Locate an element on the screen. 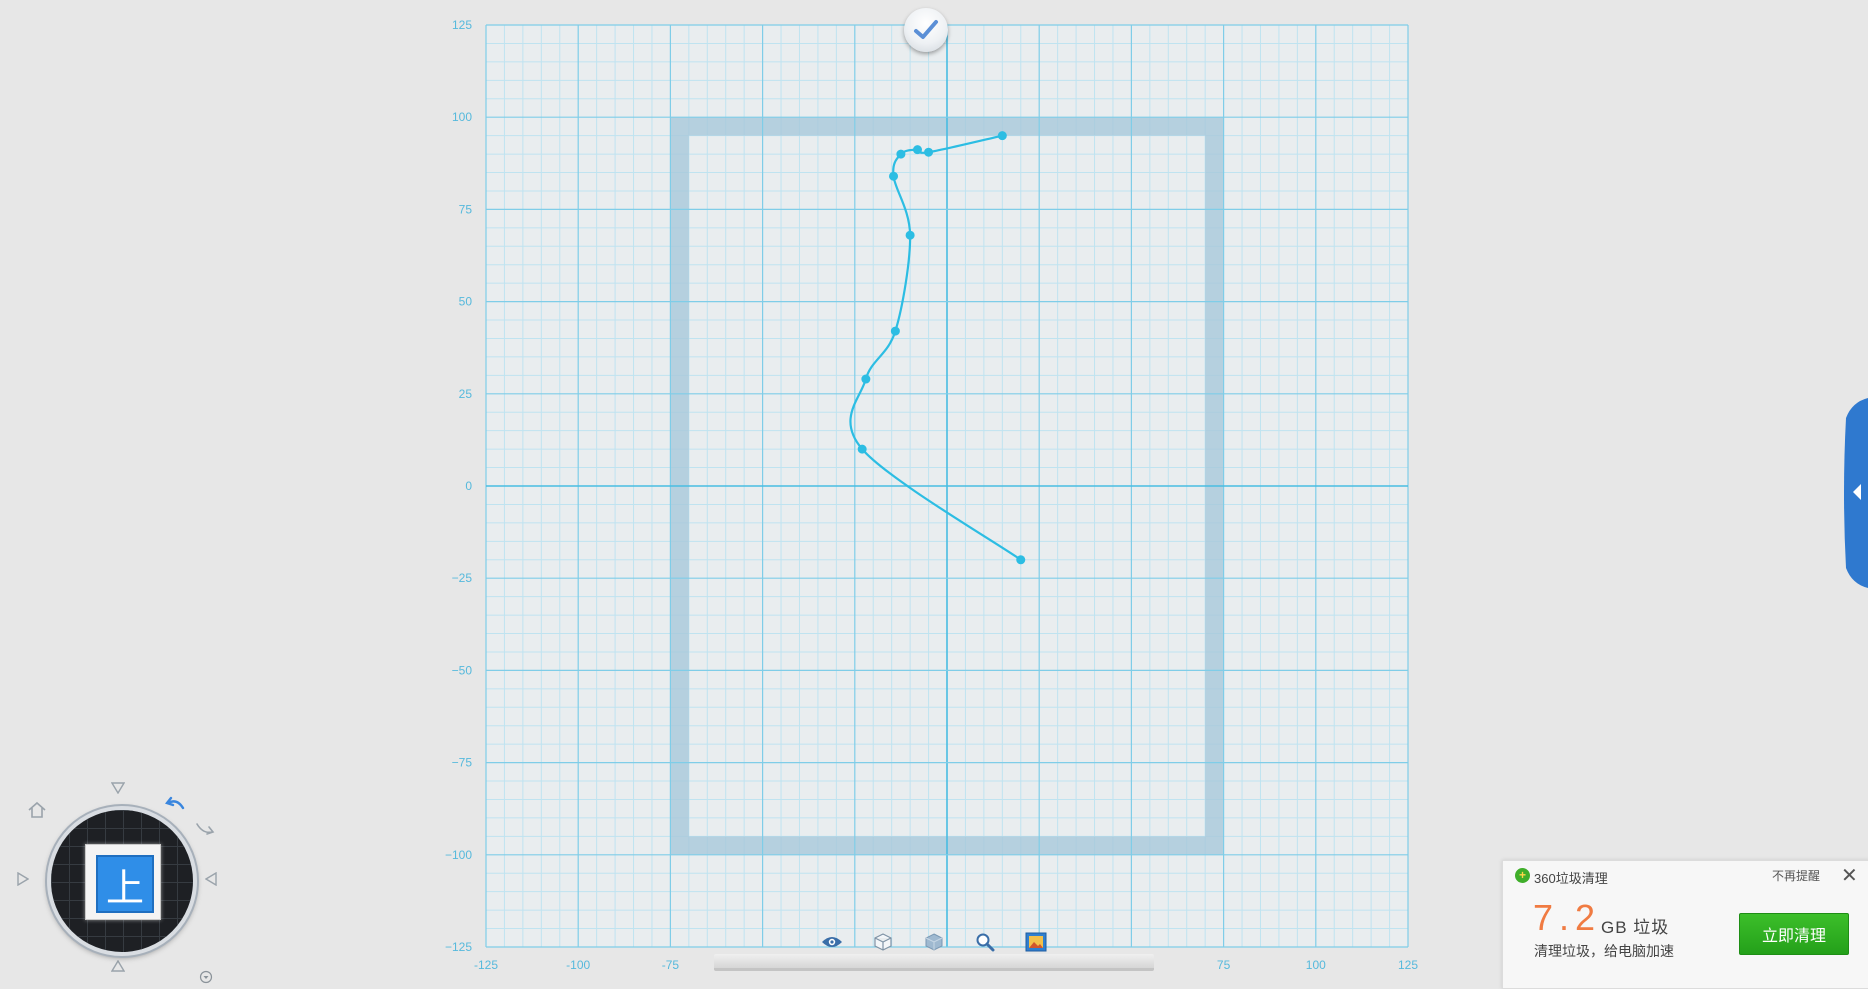 This screenshot has width=1868, height=989. y-tick-label: 125 is located at coordinates (462, 25).